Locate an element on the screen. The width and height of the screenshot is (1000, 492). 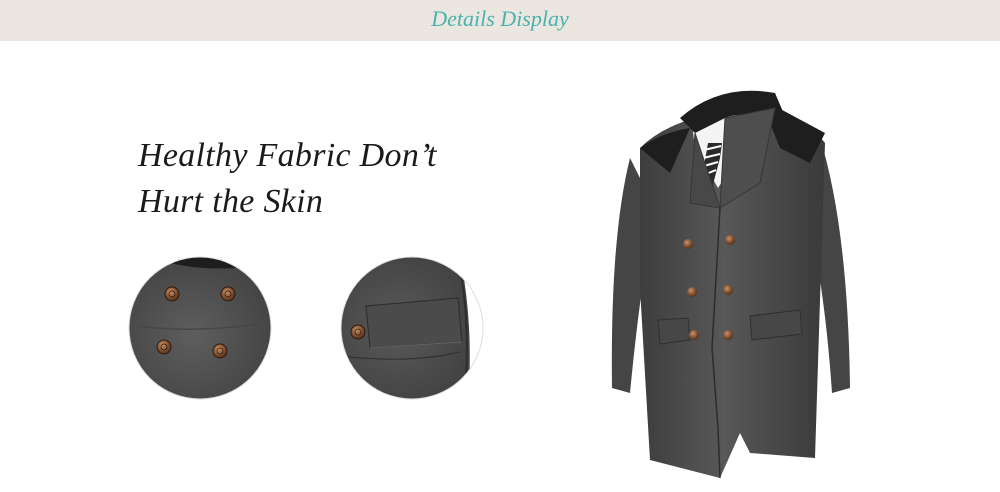
detail-image-pocket is located at coordinates (412, 328).